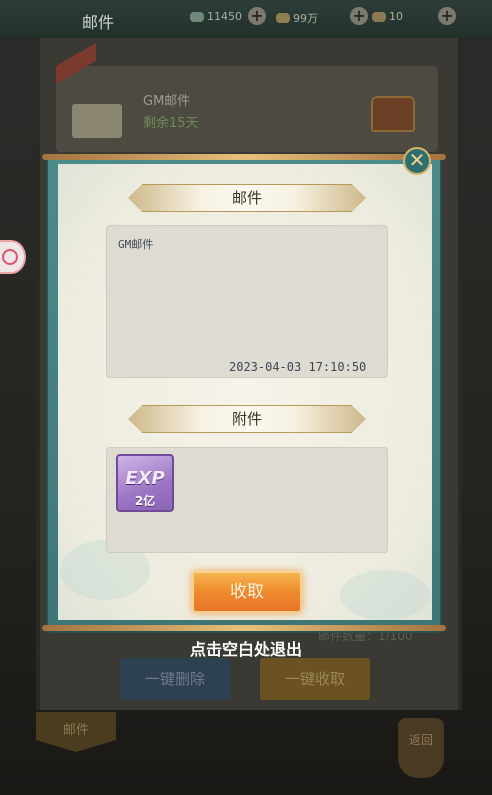  Describe the element at coordinates (298, 367) in the screenshot. I see `mail-timestamp: 2023-04-03 17:10:50` at that location.